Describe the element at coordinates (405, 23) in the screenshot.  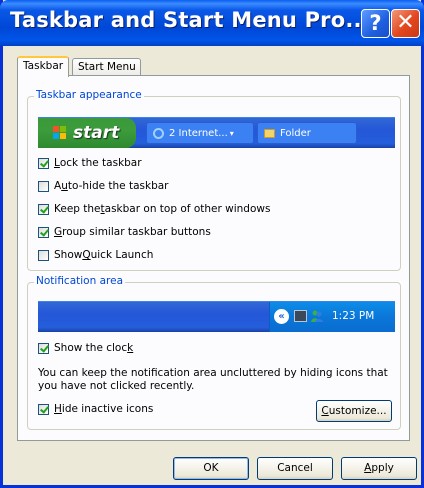
I see `close-button: ✕` at that location.